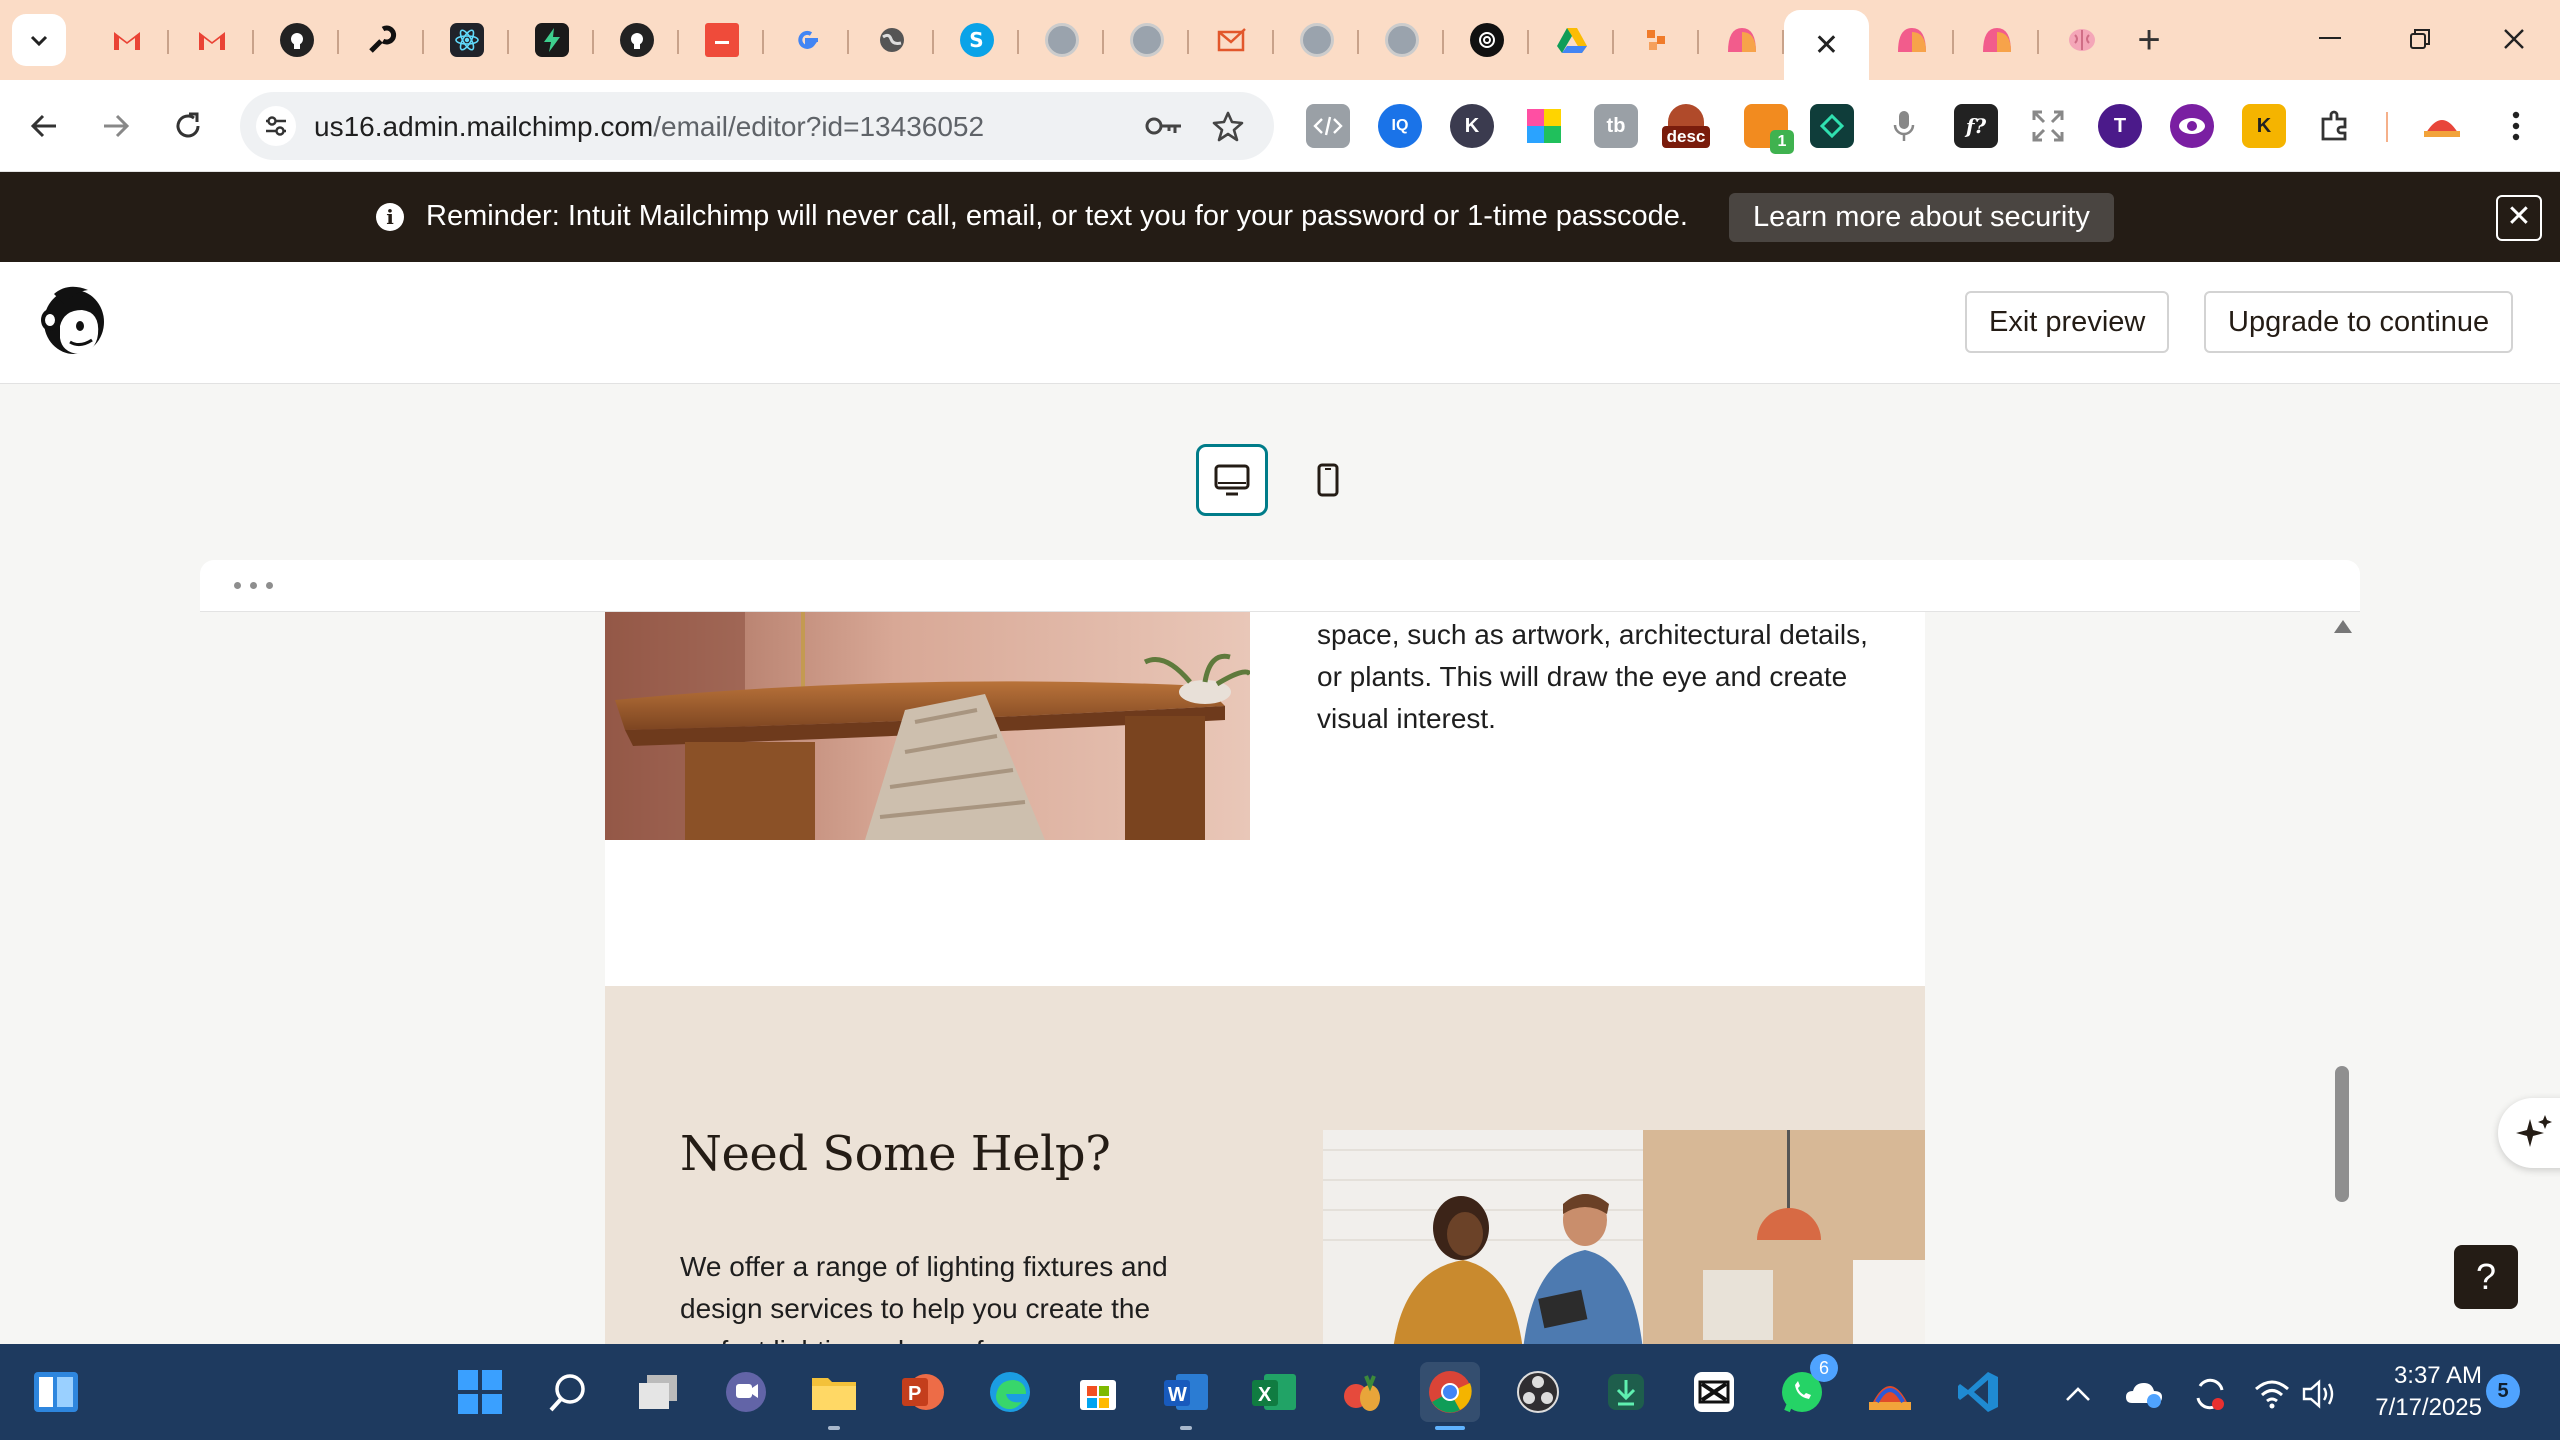 This screenshot has width=2560, height=1440. What do you see at coordinates (56, 1392) in the screenshot?
I see `widgets-icon` at bounding box center [56, 1392].